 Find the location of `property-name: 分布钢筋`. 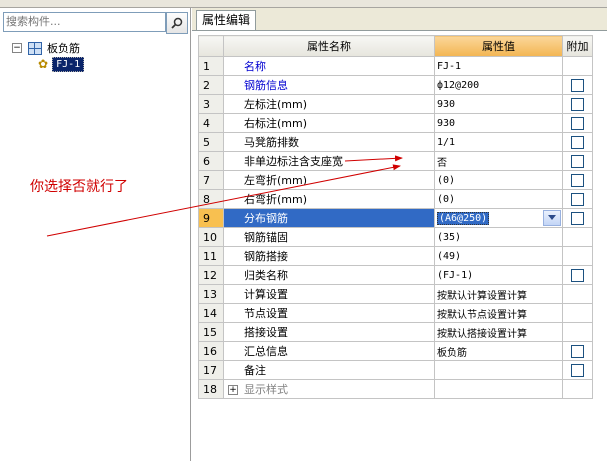

property-name: 分布钢筋 is located at coordinates (329, 218).